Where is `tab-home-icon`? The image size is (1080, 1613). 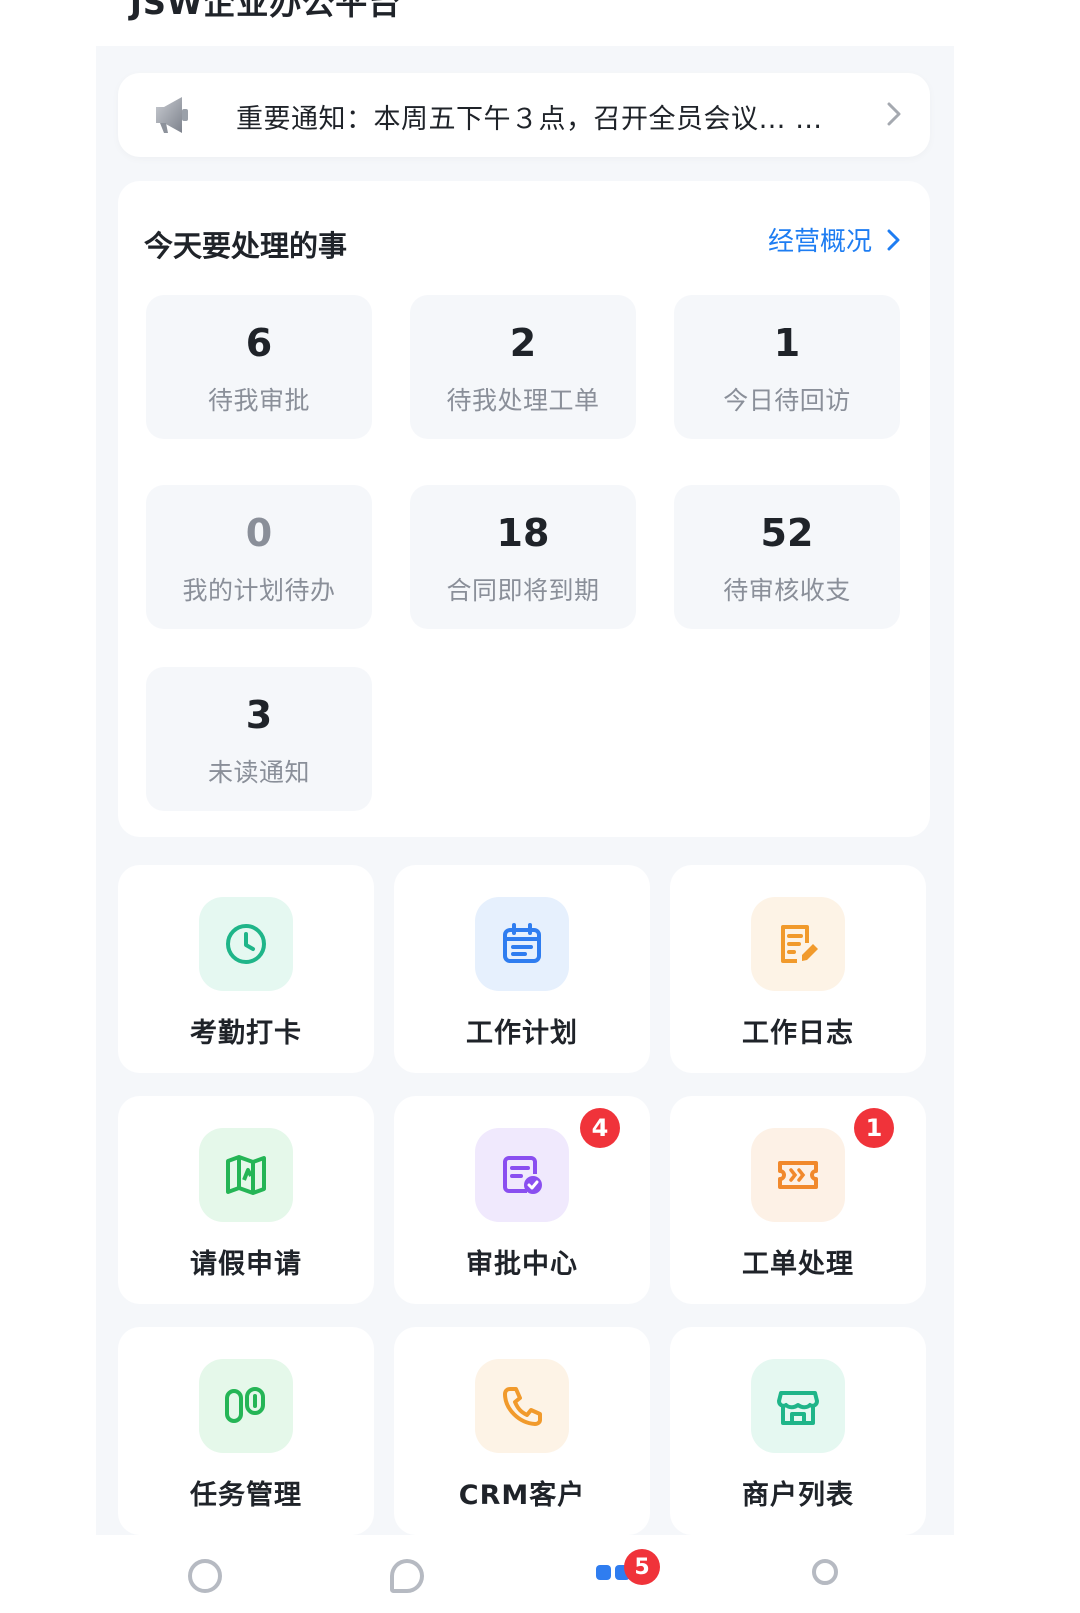
tab-home-icon is located at coordinates (208, 1579).